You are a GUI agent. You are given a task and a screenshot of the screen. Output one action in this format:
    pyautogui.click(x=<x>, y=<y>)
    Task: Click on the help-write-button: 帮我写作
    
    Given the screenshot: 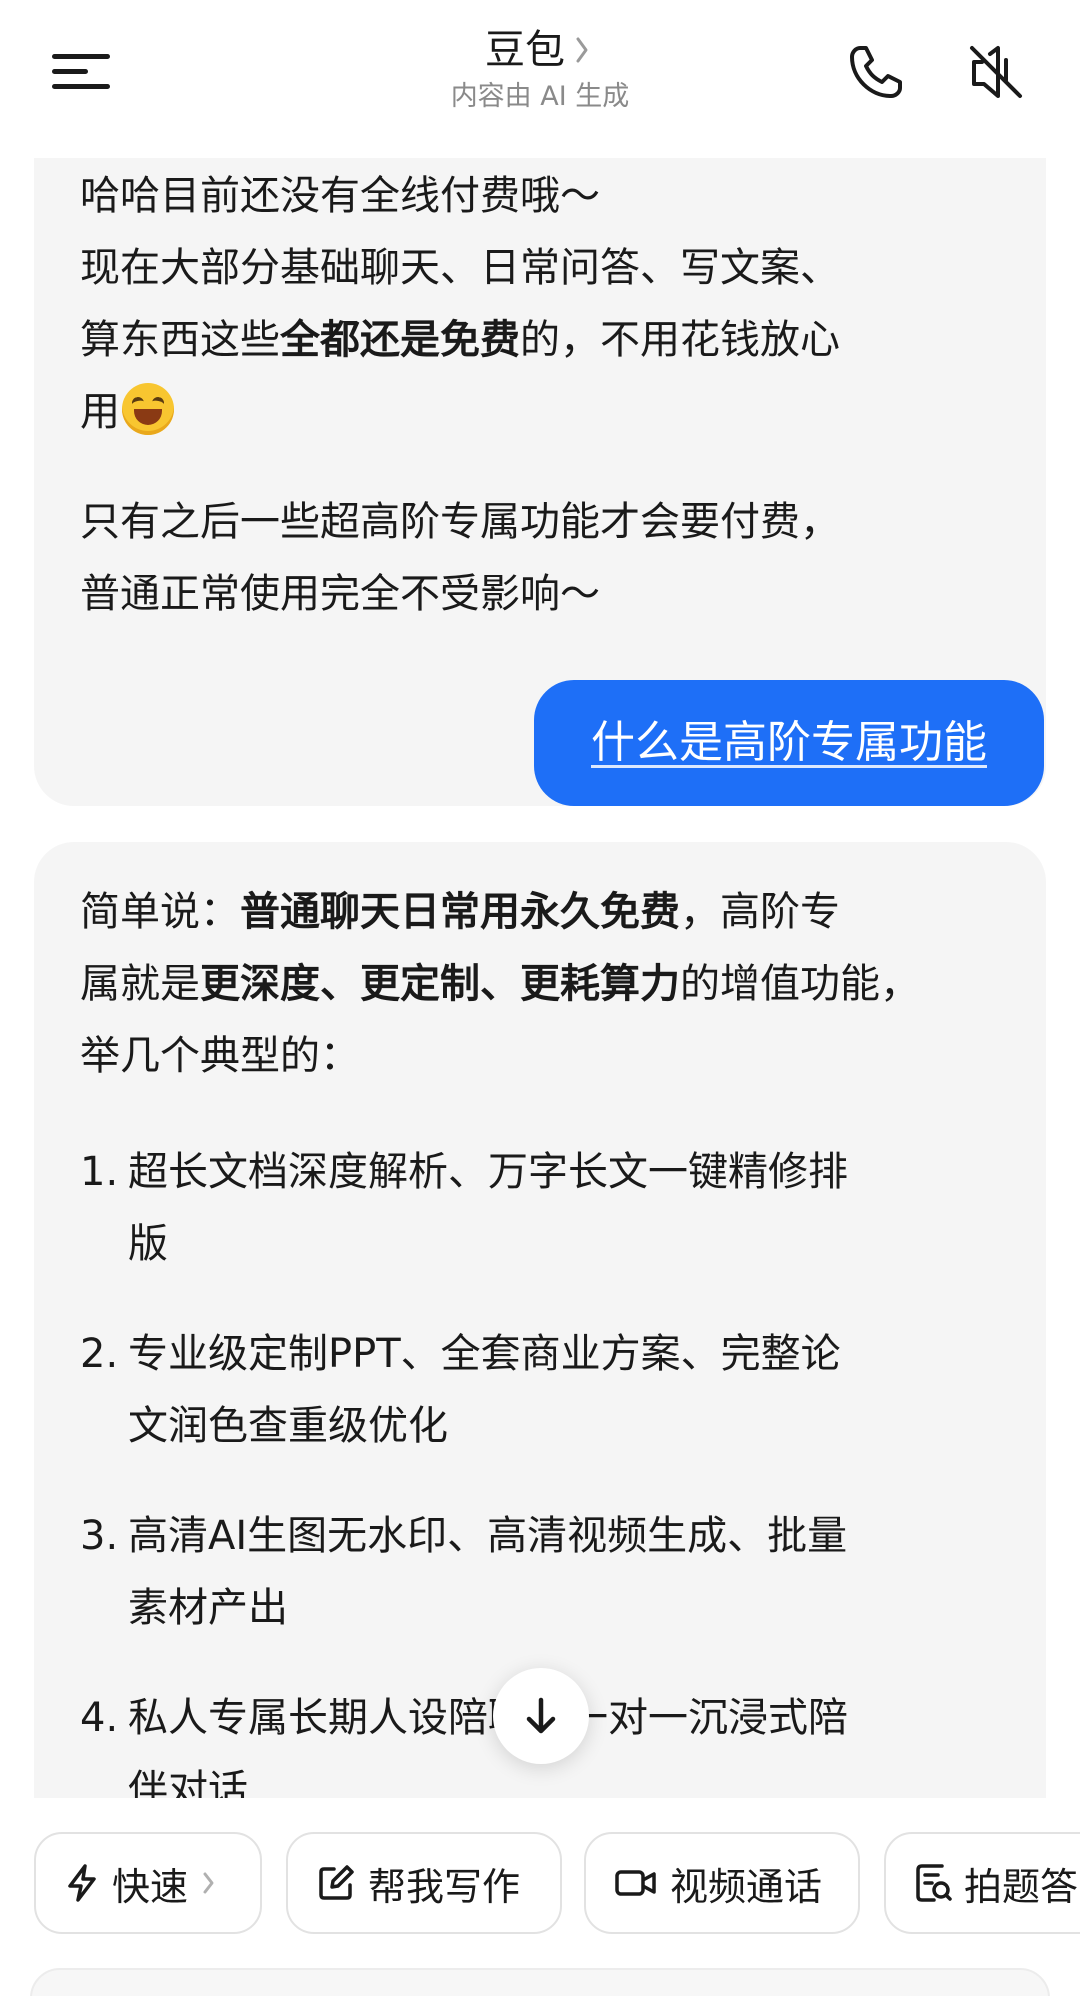 What is the action you would take?
    pyautogui.click(x=424, y=1883)
    